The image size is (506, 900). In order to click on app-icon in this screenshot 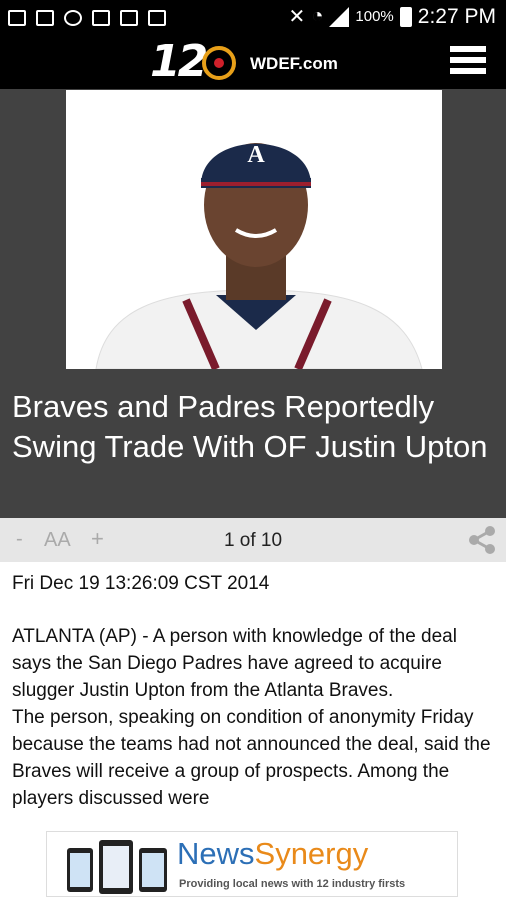, I will do `click(157, 18)`.